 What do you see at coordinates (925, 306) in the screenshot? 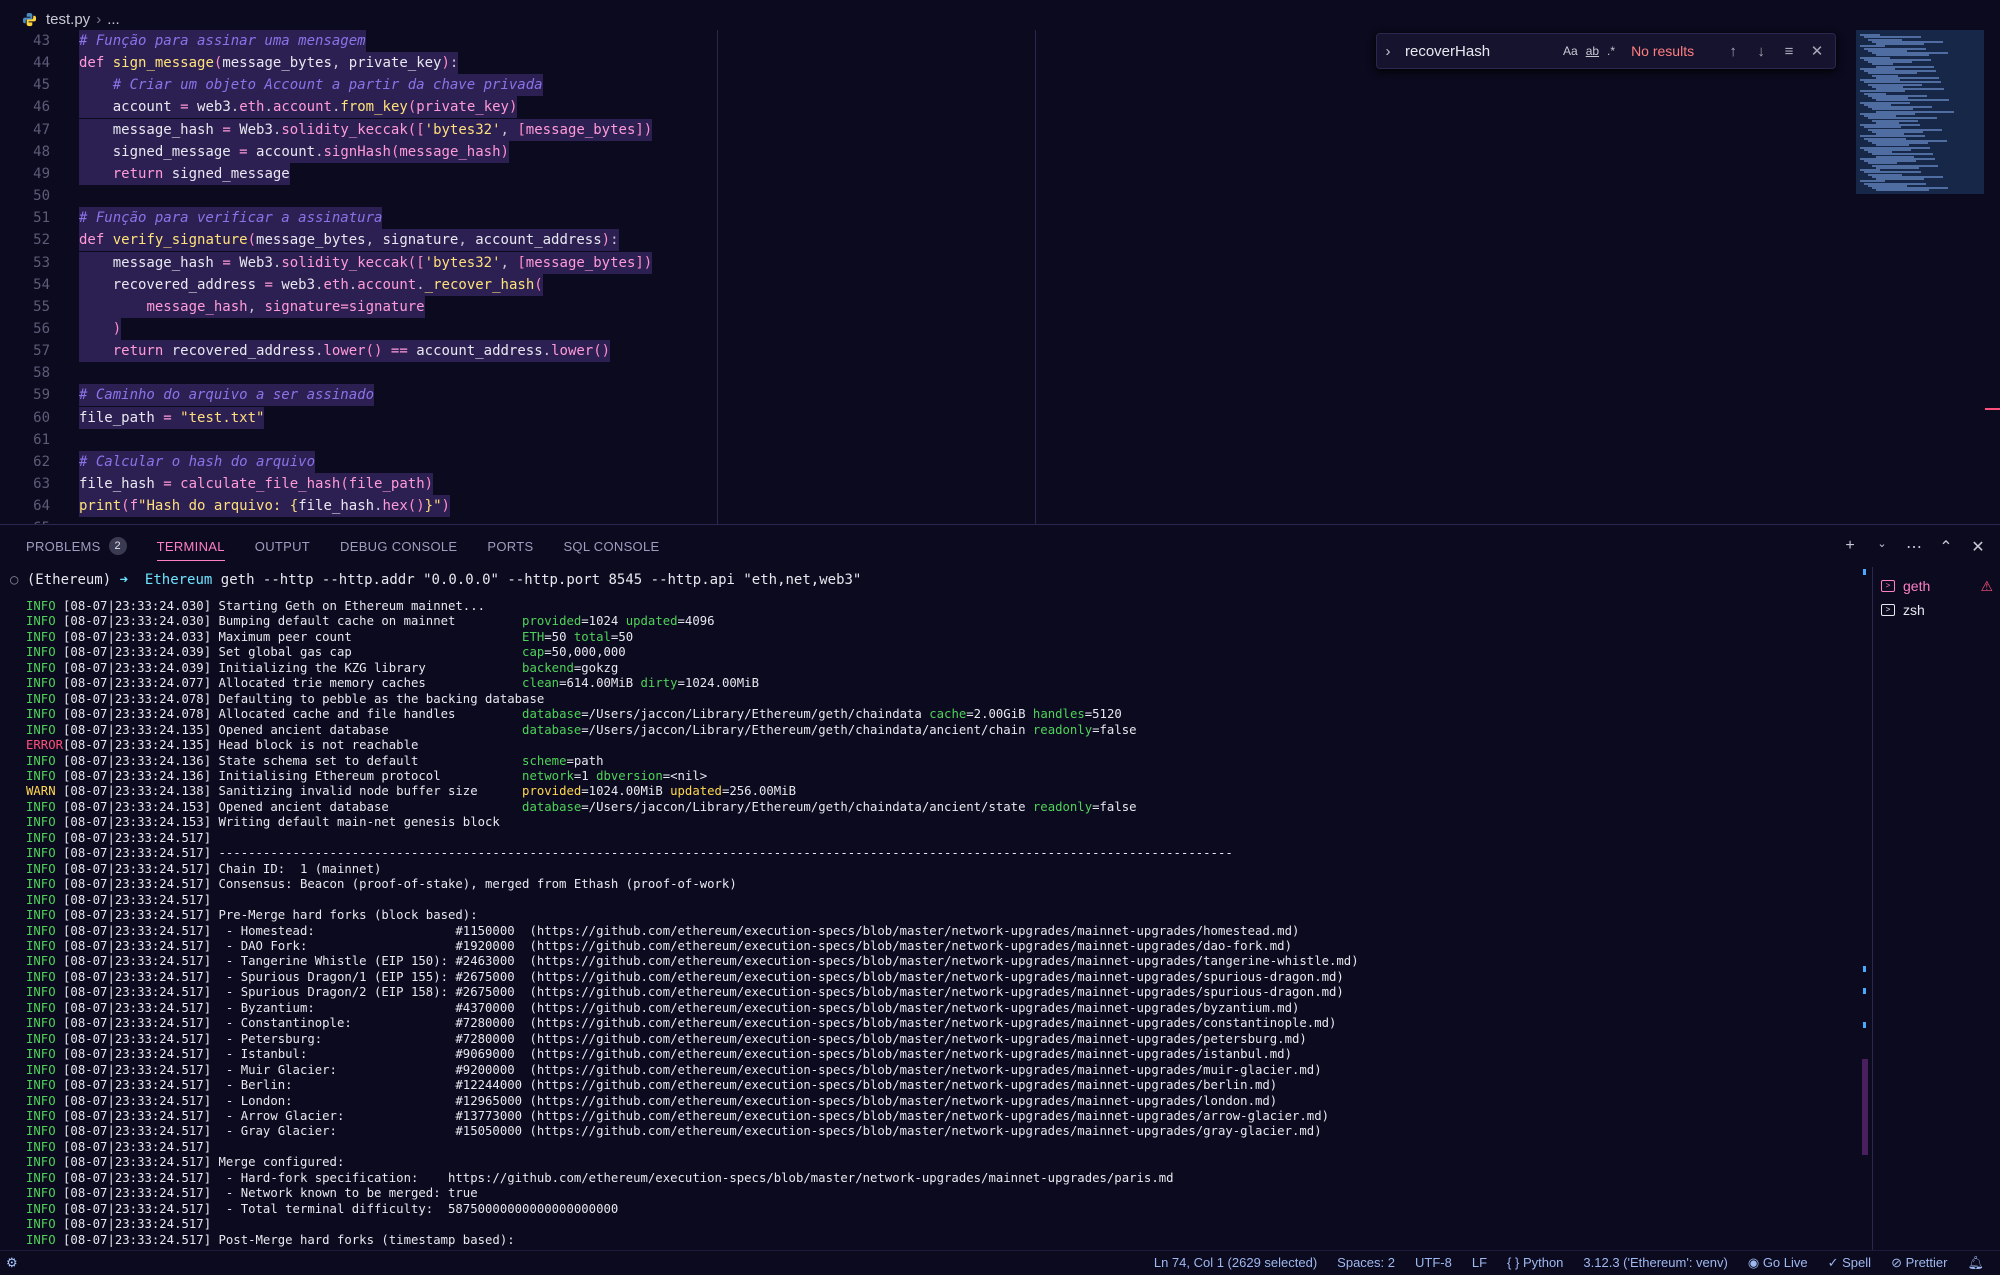
I see `code-line: 55 message_hash, signature=signature` at bounding box center [925, 306].